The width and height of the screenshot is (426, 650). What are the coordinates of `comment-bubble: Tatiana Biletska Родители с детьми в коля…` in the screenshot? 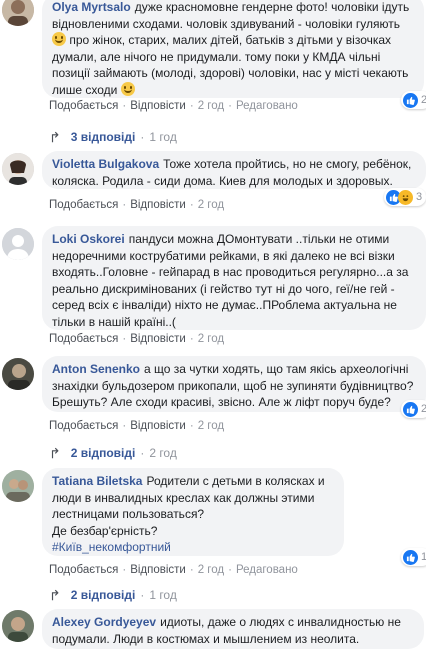 It's located at (193, 512).